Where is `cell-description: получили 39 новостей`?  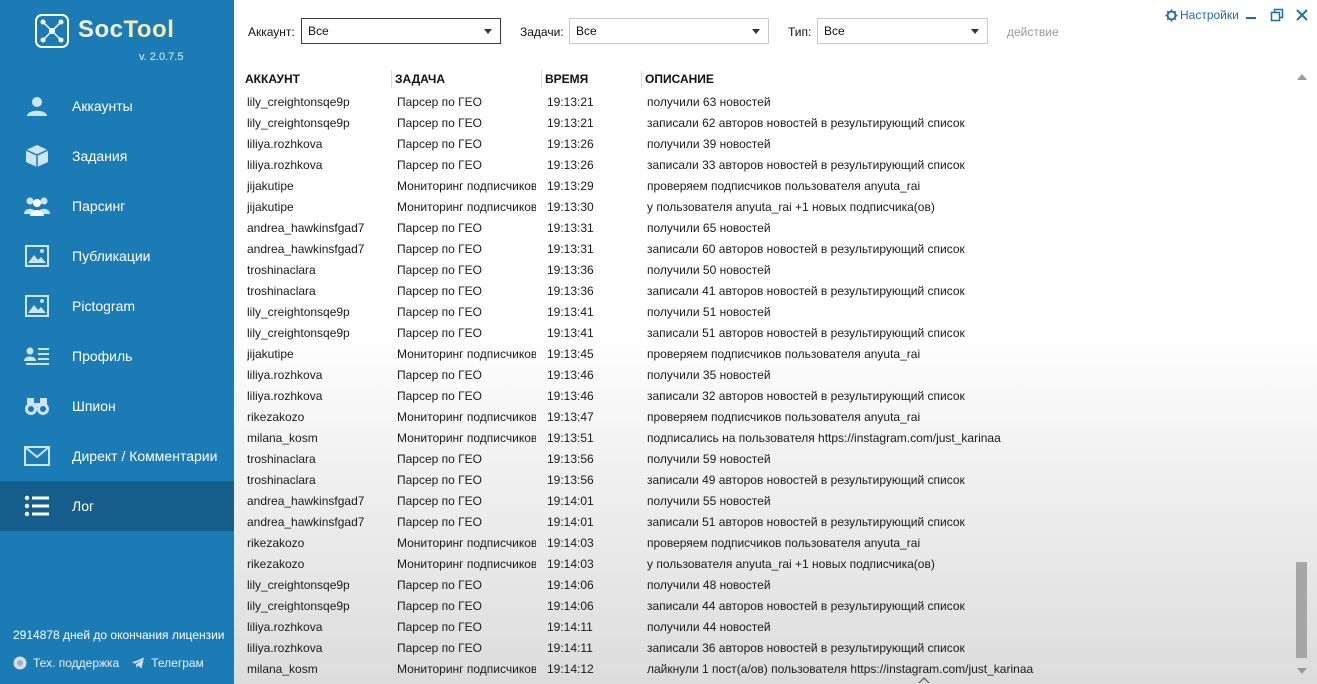 cell-description: получили 39 новостей is located at coordinates (709, 144).